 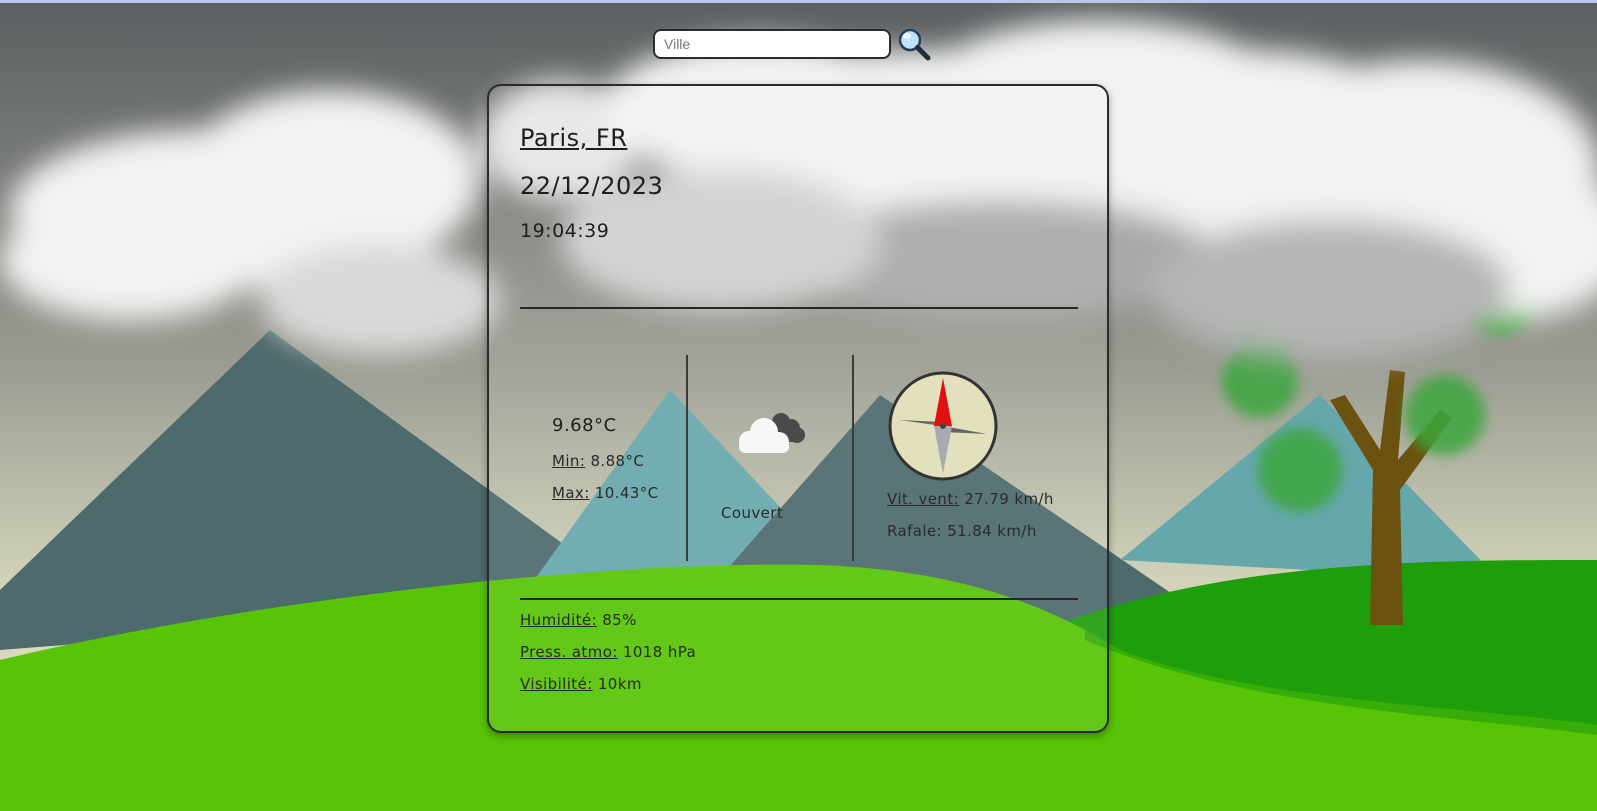 I want to click on divider-top, so click(x=799, y=308).